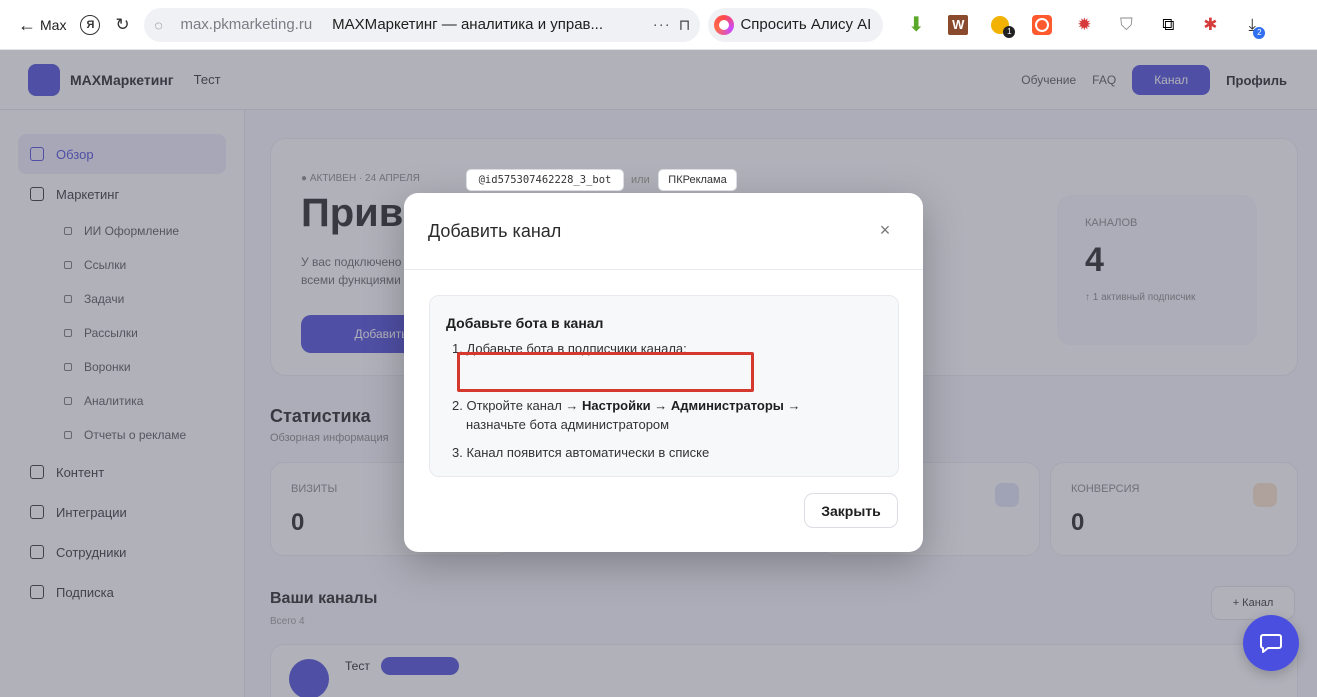 The width and height of the screenshot is (1317, 697). Describe the element at coordinates (1168, 25) in the screenshot. I see `puzzle-extension-icon: ⧉` at that location.